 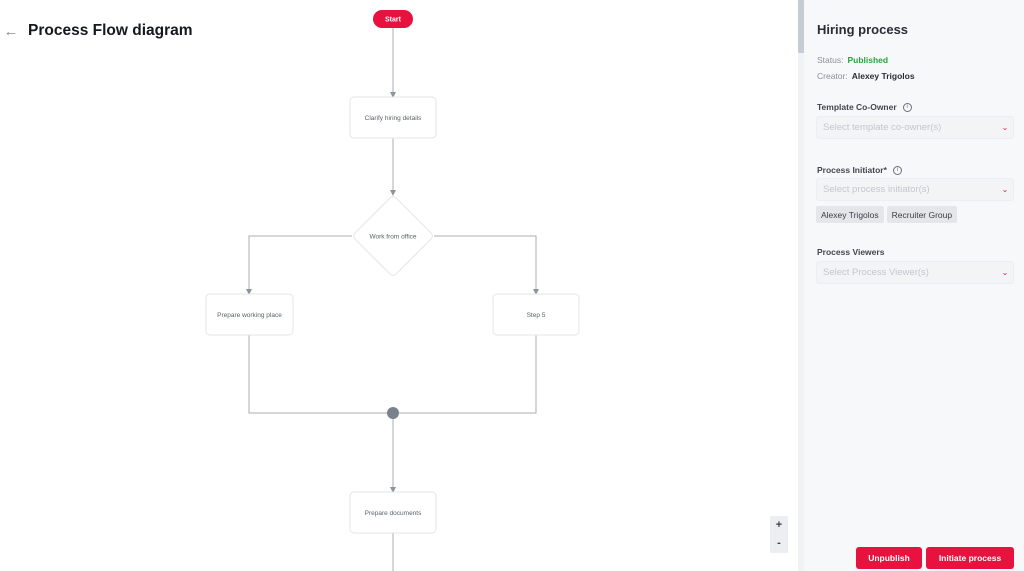 I want to click on viewers-label-text: Process Viewers, so click(x=851, y=252).